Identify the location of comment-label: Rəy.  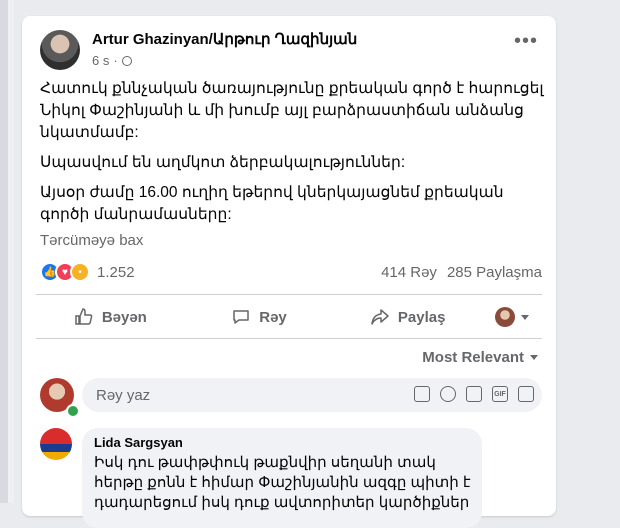
(273, 317).